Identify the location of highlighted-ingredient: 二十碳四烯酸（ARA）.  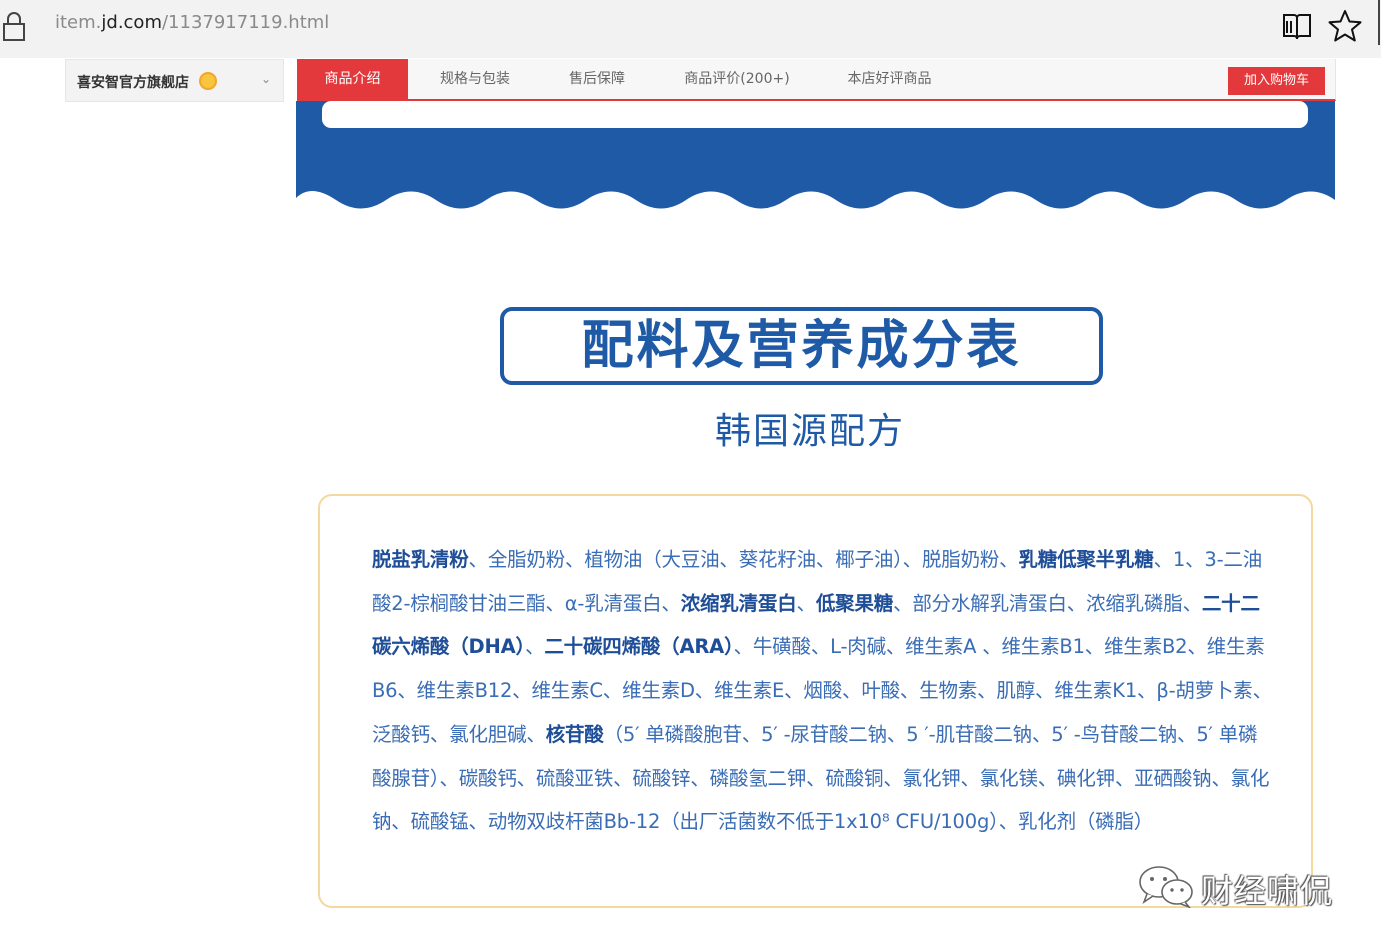
(639, 647).